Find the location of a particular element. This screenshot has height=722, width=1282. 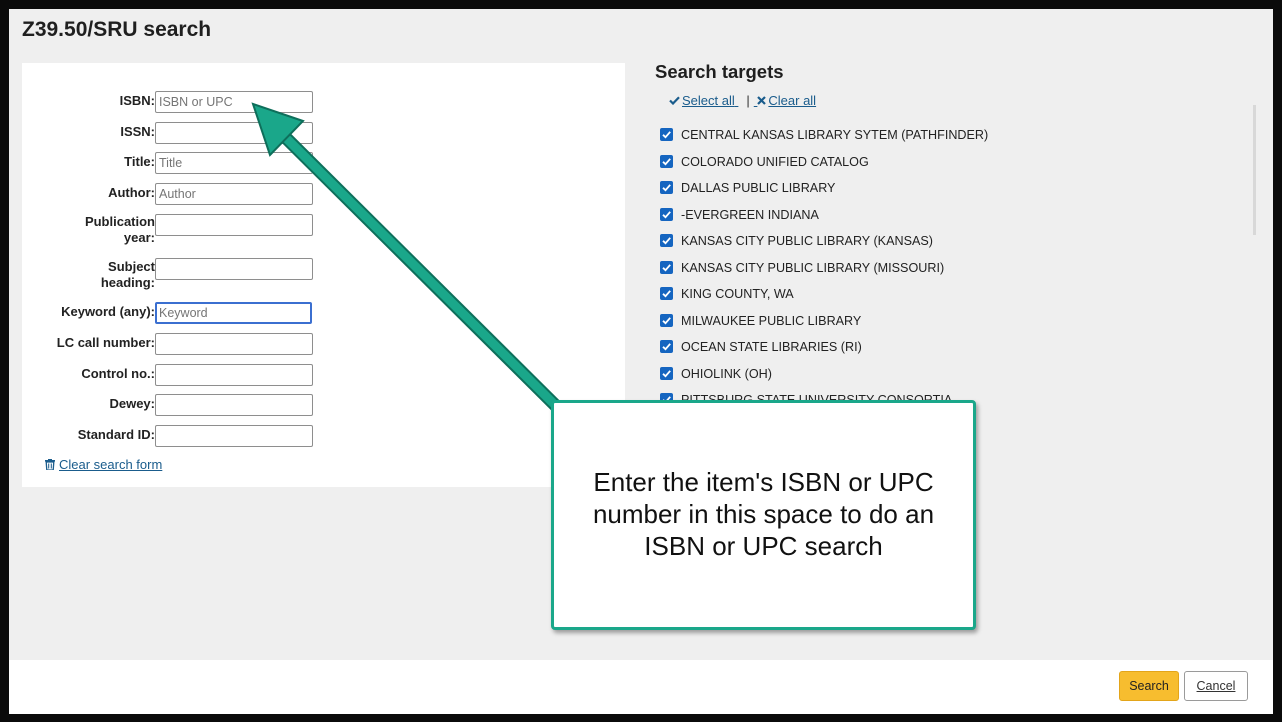

target-item: OCEAN STATE LIBRARIES (RI) is located at coordinates (761, 349).